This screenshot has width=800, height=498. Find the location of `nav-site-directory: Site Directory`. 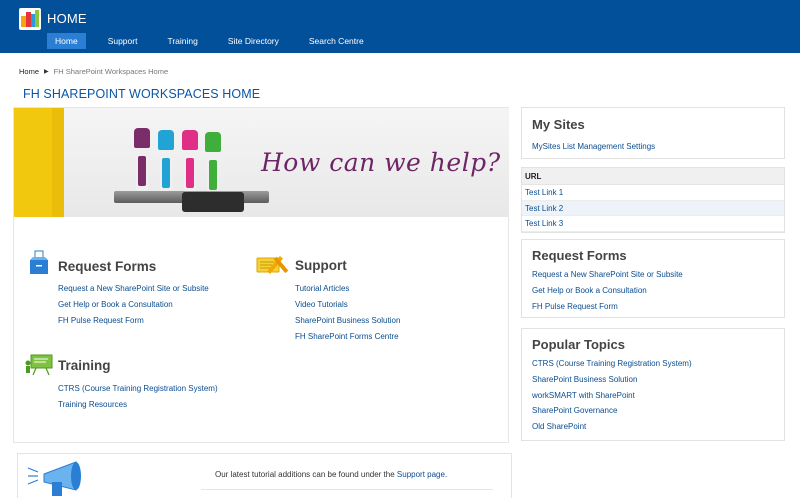

nav-site-directory: Site Directory is located at coordinates (253, 41).